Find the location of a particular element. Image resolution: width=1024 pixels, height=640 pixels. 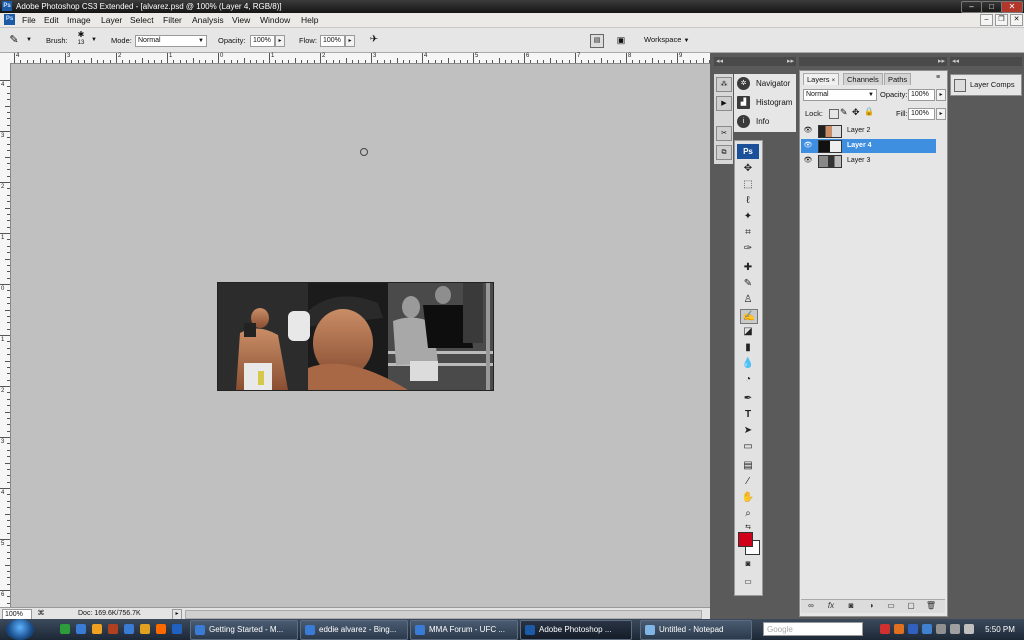

horizontal-scrollbar is located at coordinates (443, 614).